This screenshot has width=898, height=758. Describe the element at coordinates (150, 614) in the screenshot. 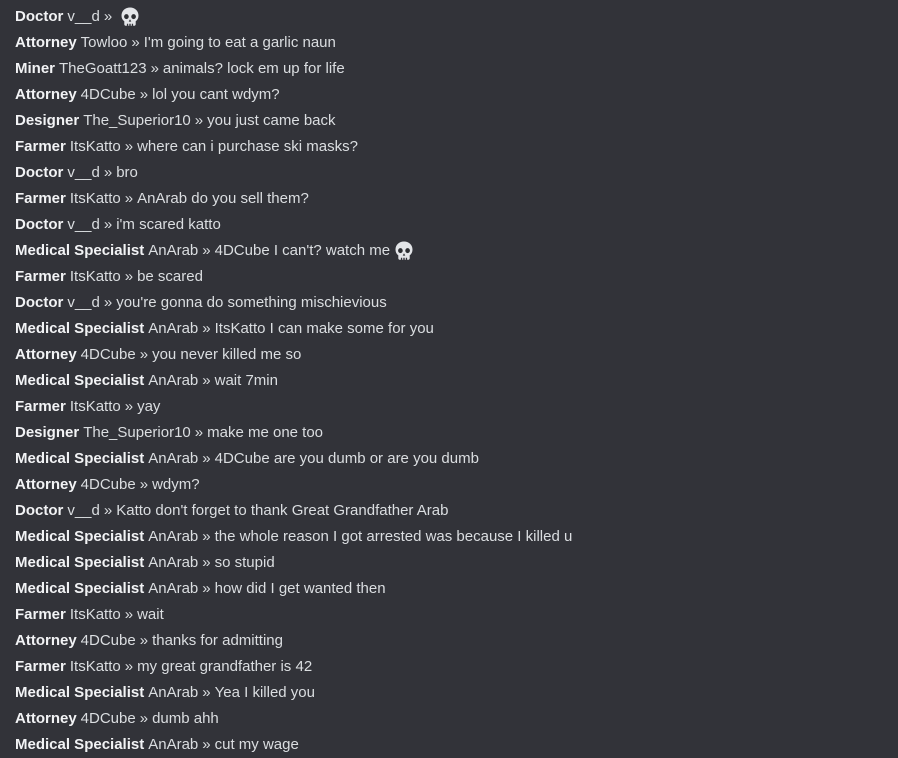

I see `message-text: wait` at that location.